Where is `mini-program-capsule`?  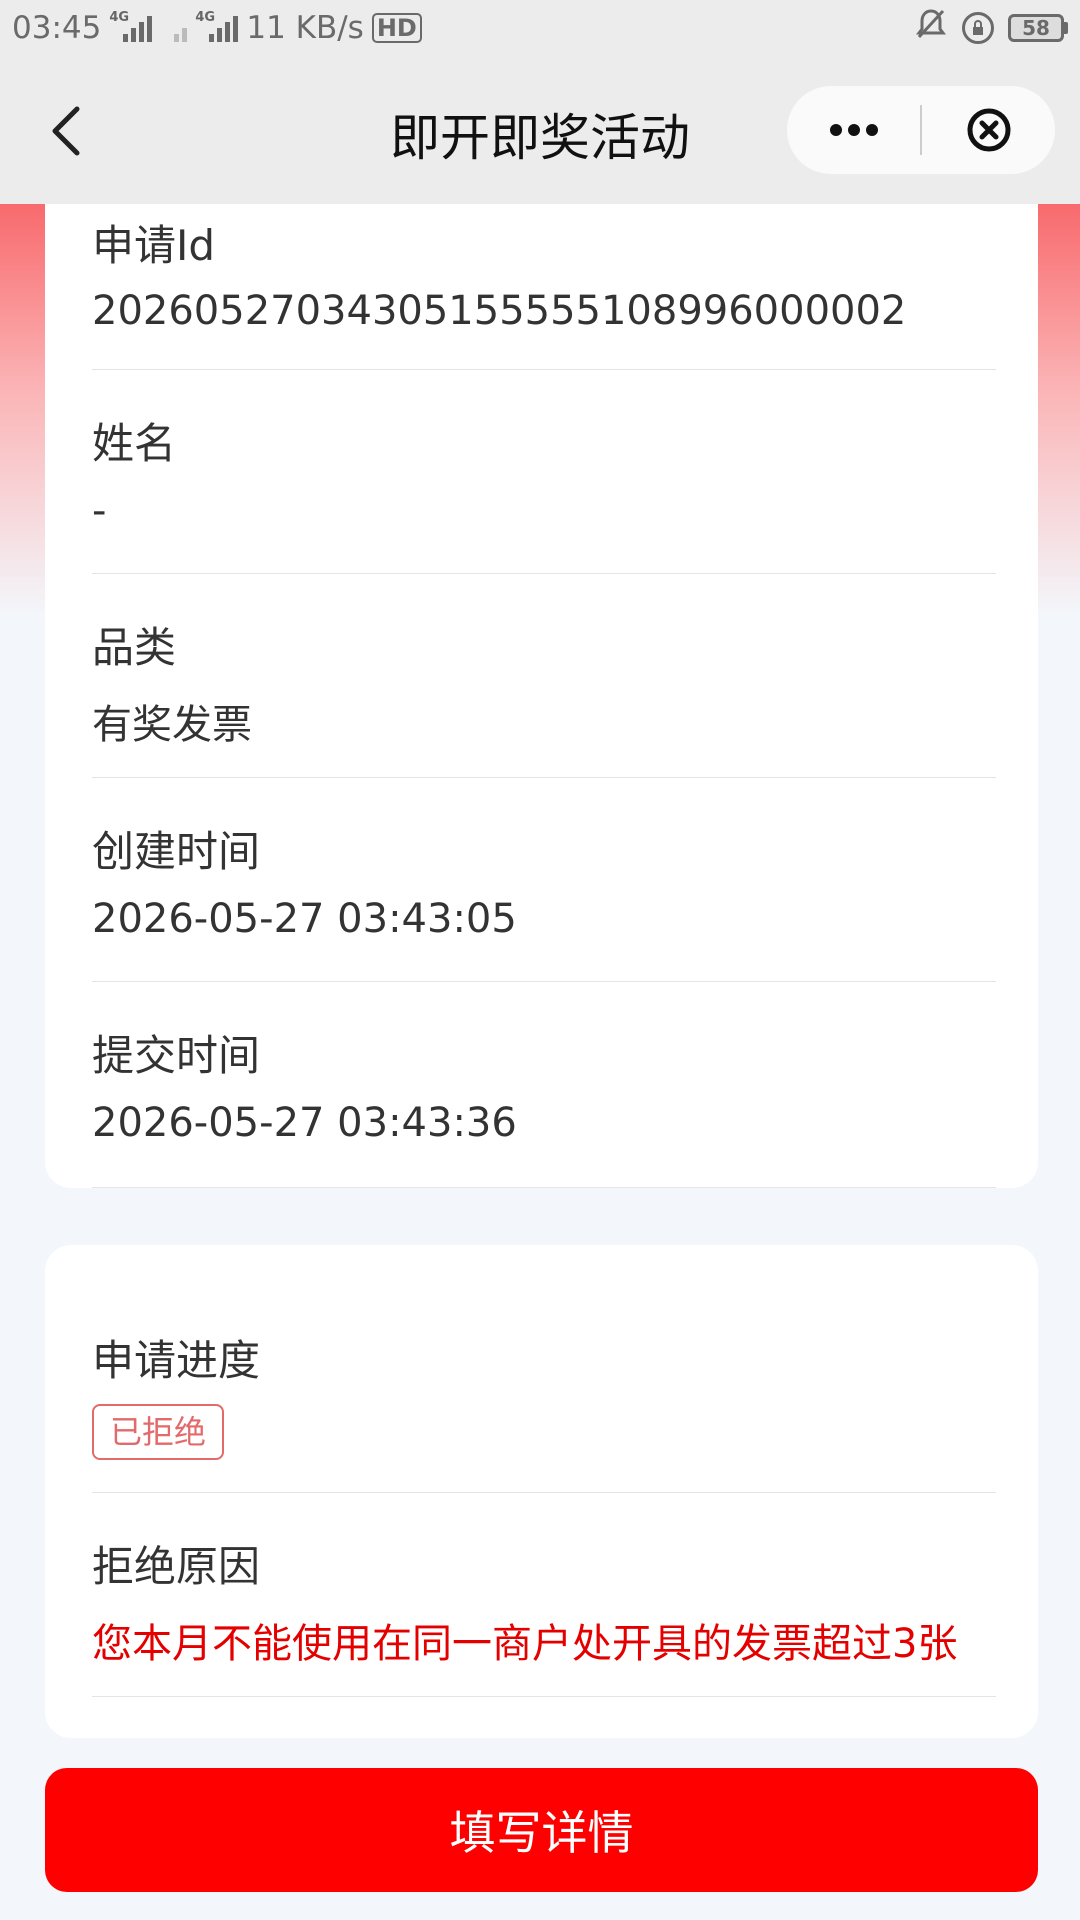
mini-program-capsule is located at coordinates (921, 130).